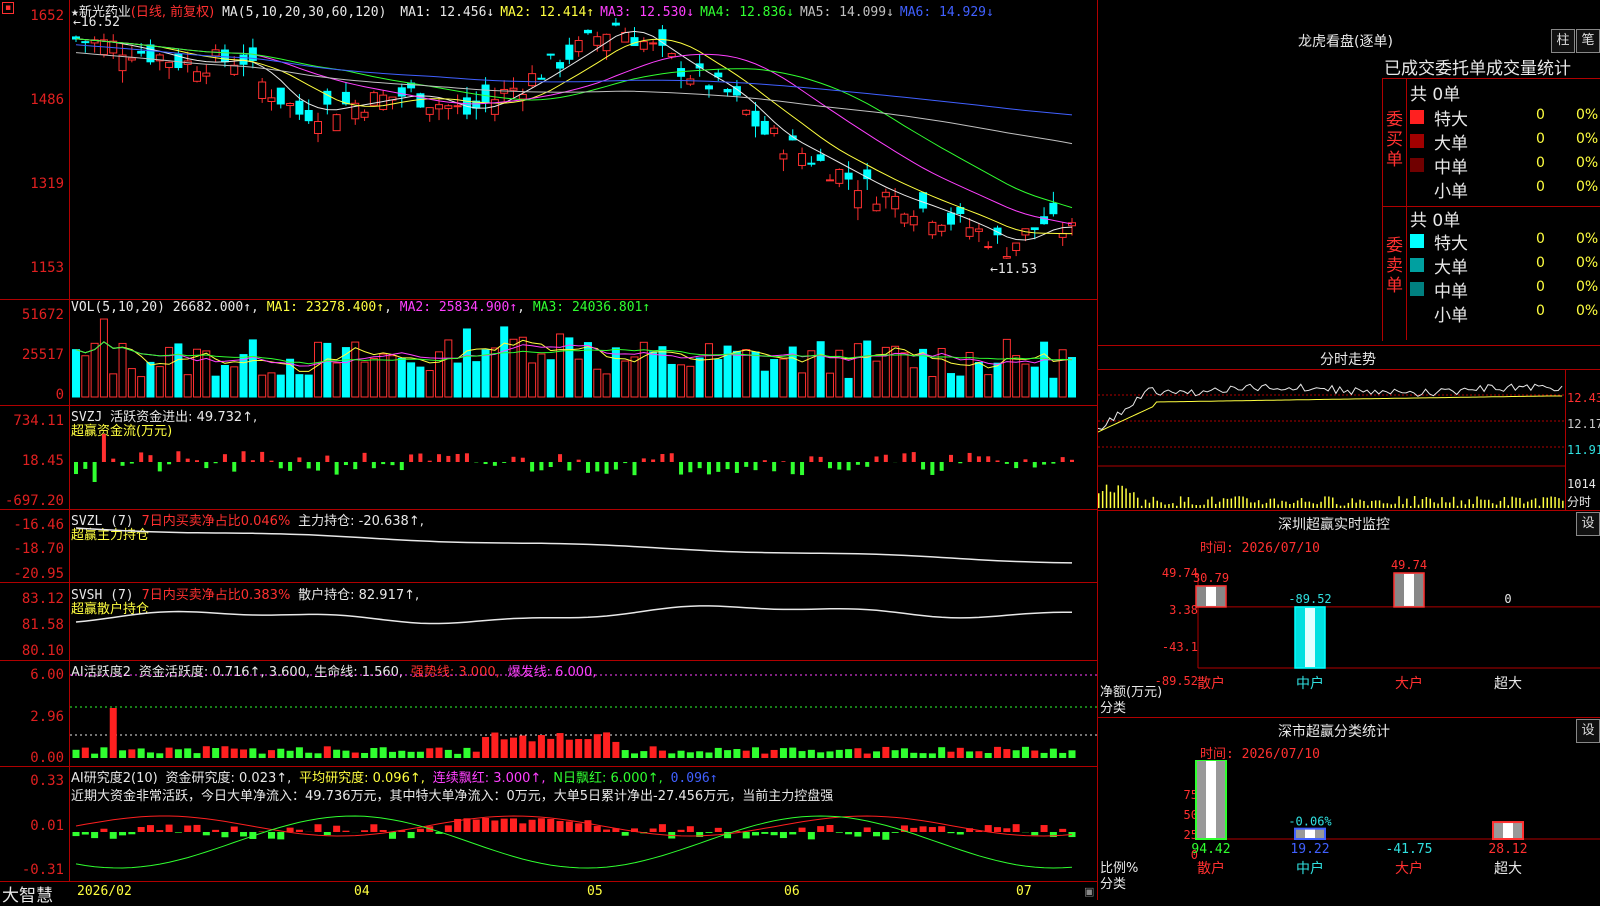 The height and width of the screenshot is (906, 1600). What do you see at coordinates (1588, 731) in the screenshot?
I see `sz-class-settings-button: 设` at bounding box center [1588, 731].